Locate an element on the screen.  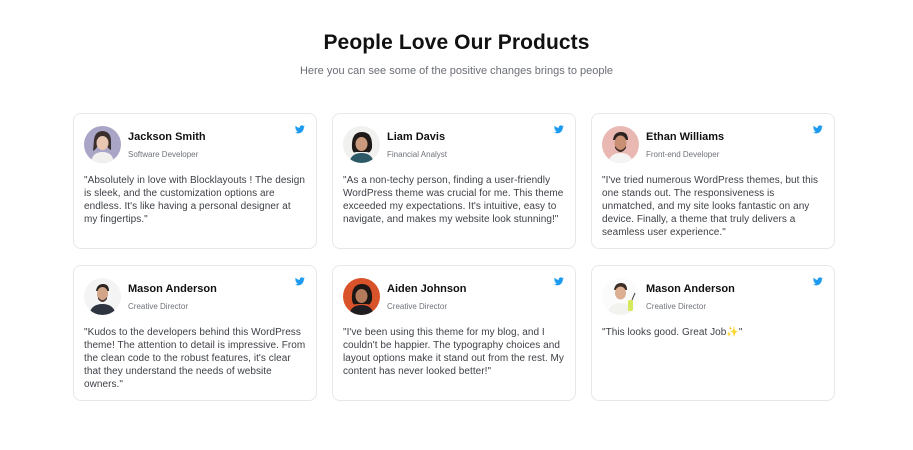
author-name: Liam Davis is located at coordinates (416, 136).